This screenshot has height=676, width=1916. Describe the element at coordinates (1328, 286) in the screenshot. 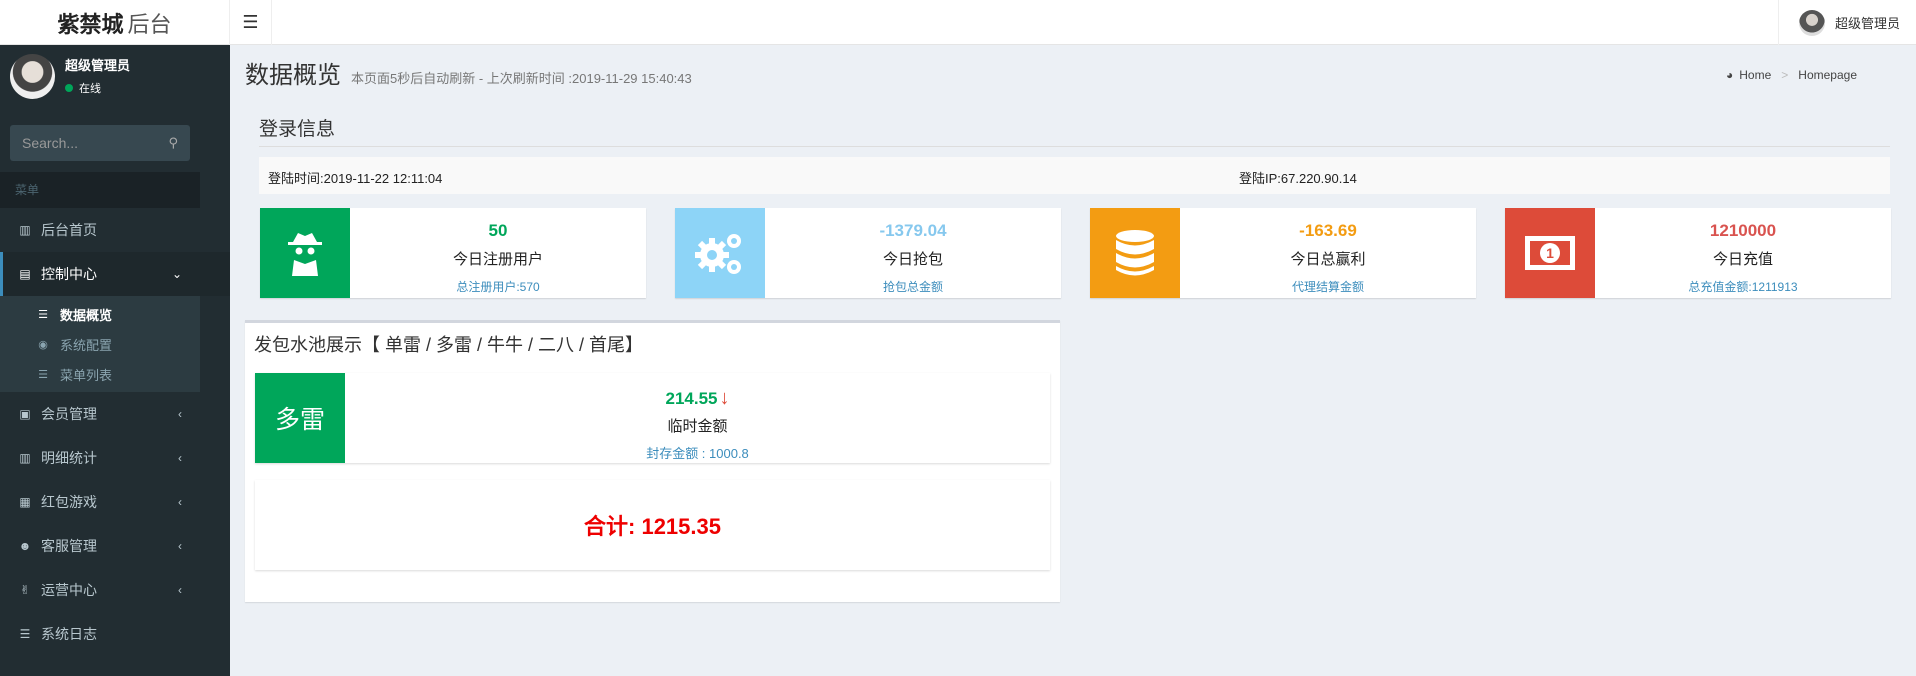

I see `stat-footer-link: 代理结算金额` at that location.